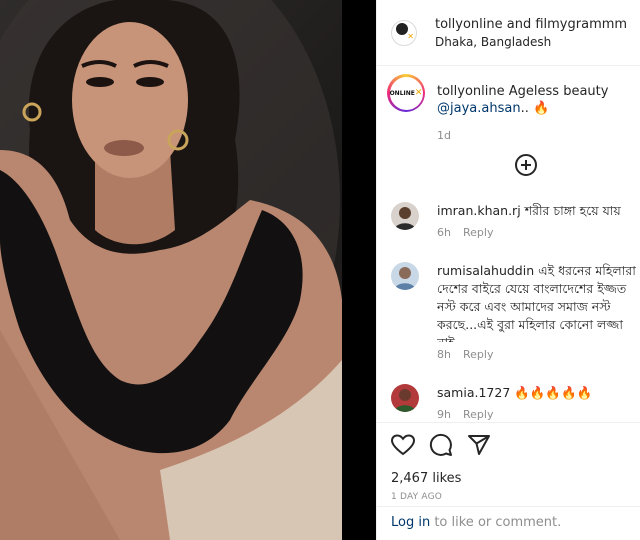 This screenshot has height=540, width=640. I want to click on comment-meta: 6h Reply, so click(538, 233).